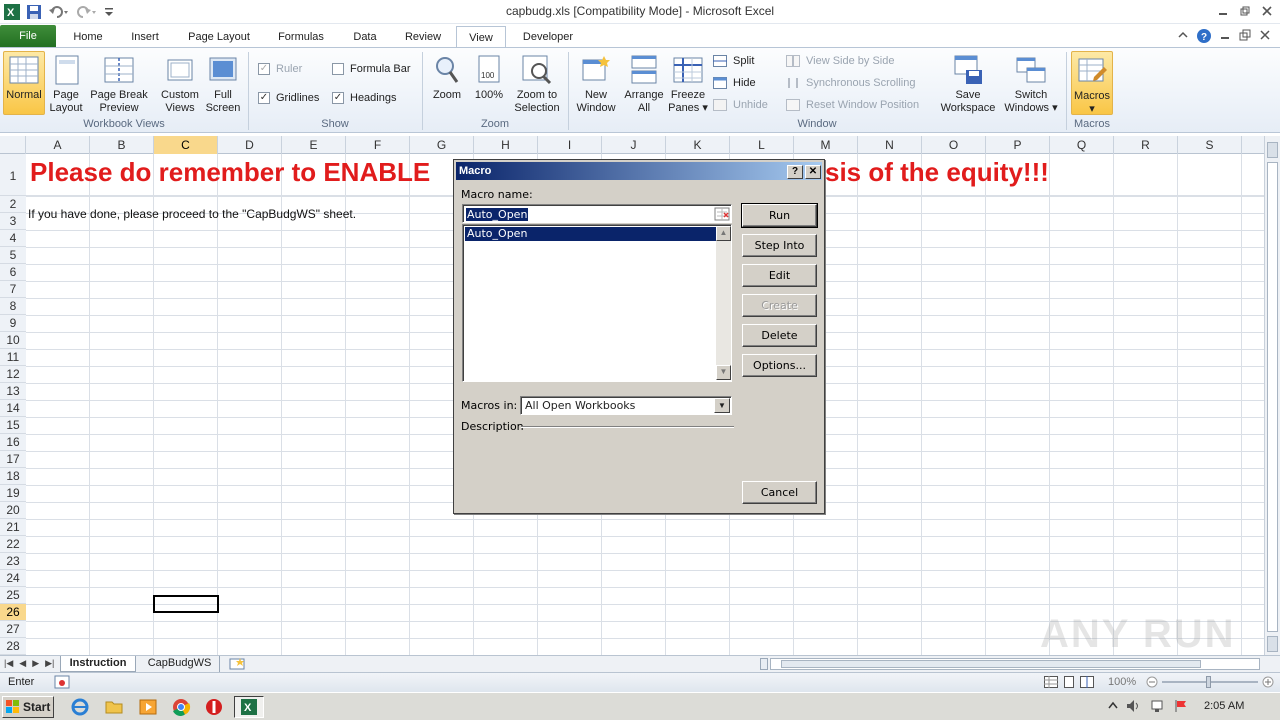 The image size is (1280, 720). Describe the element at coordinates (13, 544) in the screenshot. I see `row-header-22: 22` at that location.